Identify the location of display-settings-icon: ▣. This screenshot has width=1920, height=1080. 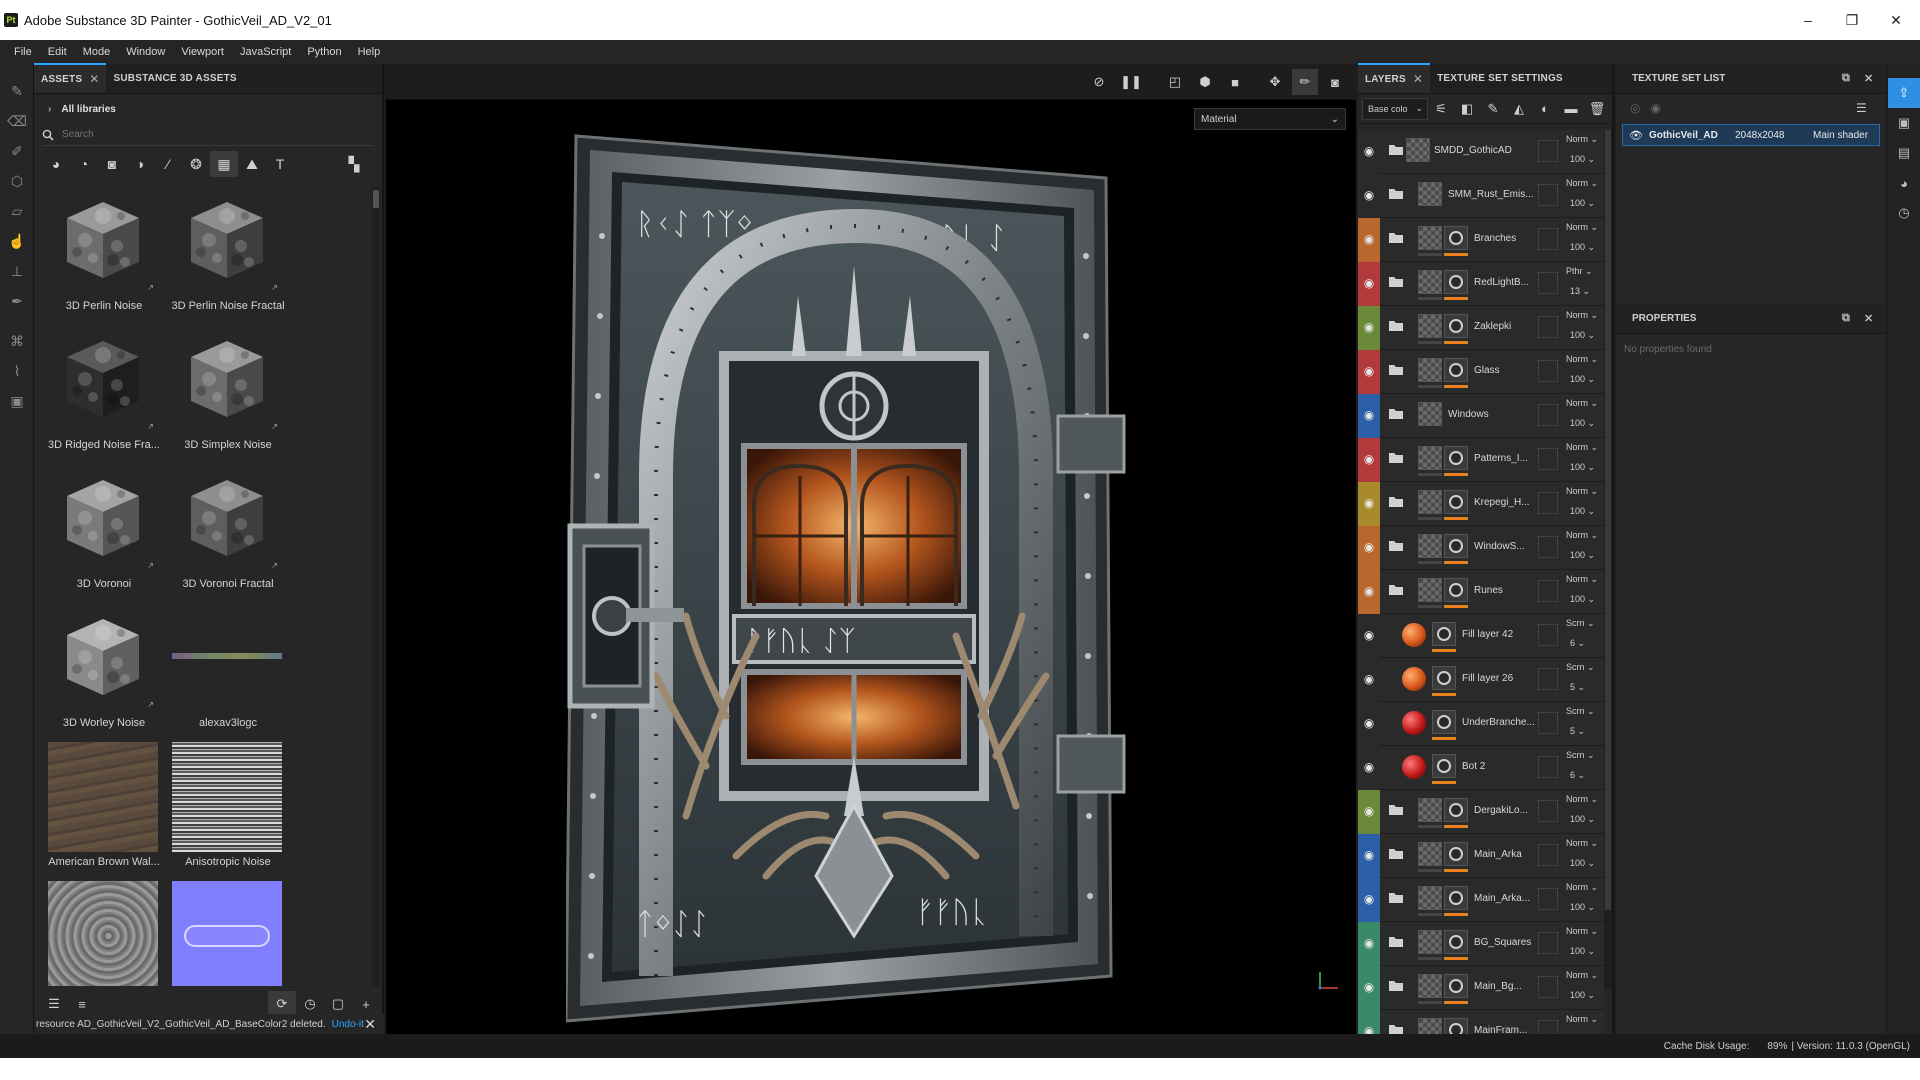
(1904, 123).